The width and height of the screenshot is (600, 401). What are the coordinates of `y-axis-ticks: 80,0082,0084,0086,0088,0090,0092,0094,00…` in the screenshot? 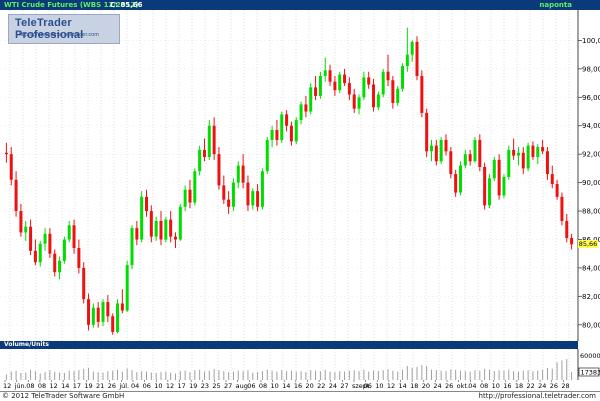 It's located at (589, 183).